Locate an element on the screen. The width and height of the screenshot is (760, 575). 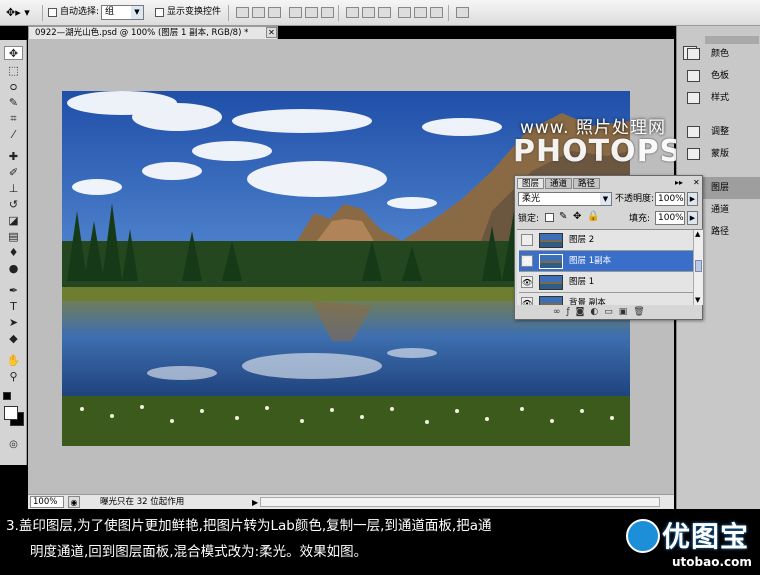
auto-select-value: 组 is located at coordinates (110, 12).